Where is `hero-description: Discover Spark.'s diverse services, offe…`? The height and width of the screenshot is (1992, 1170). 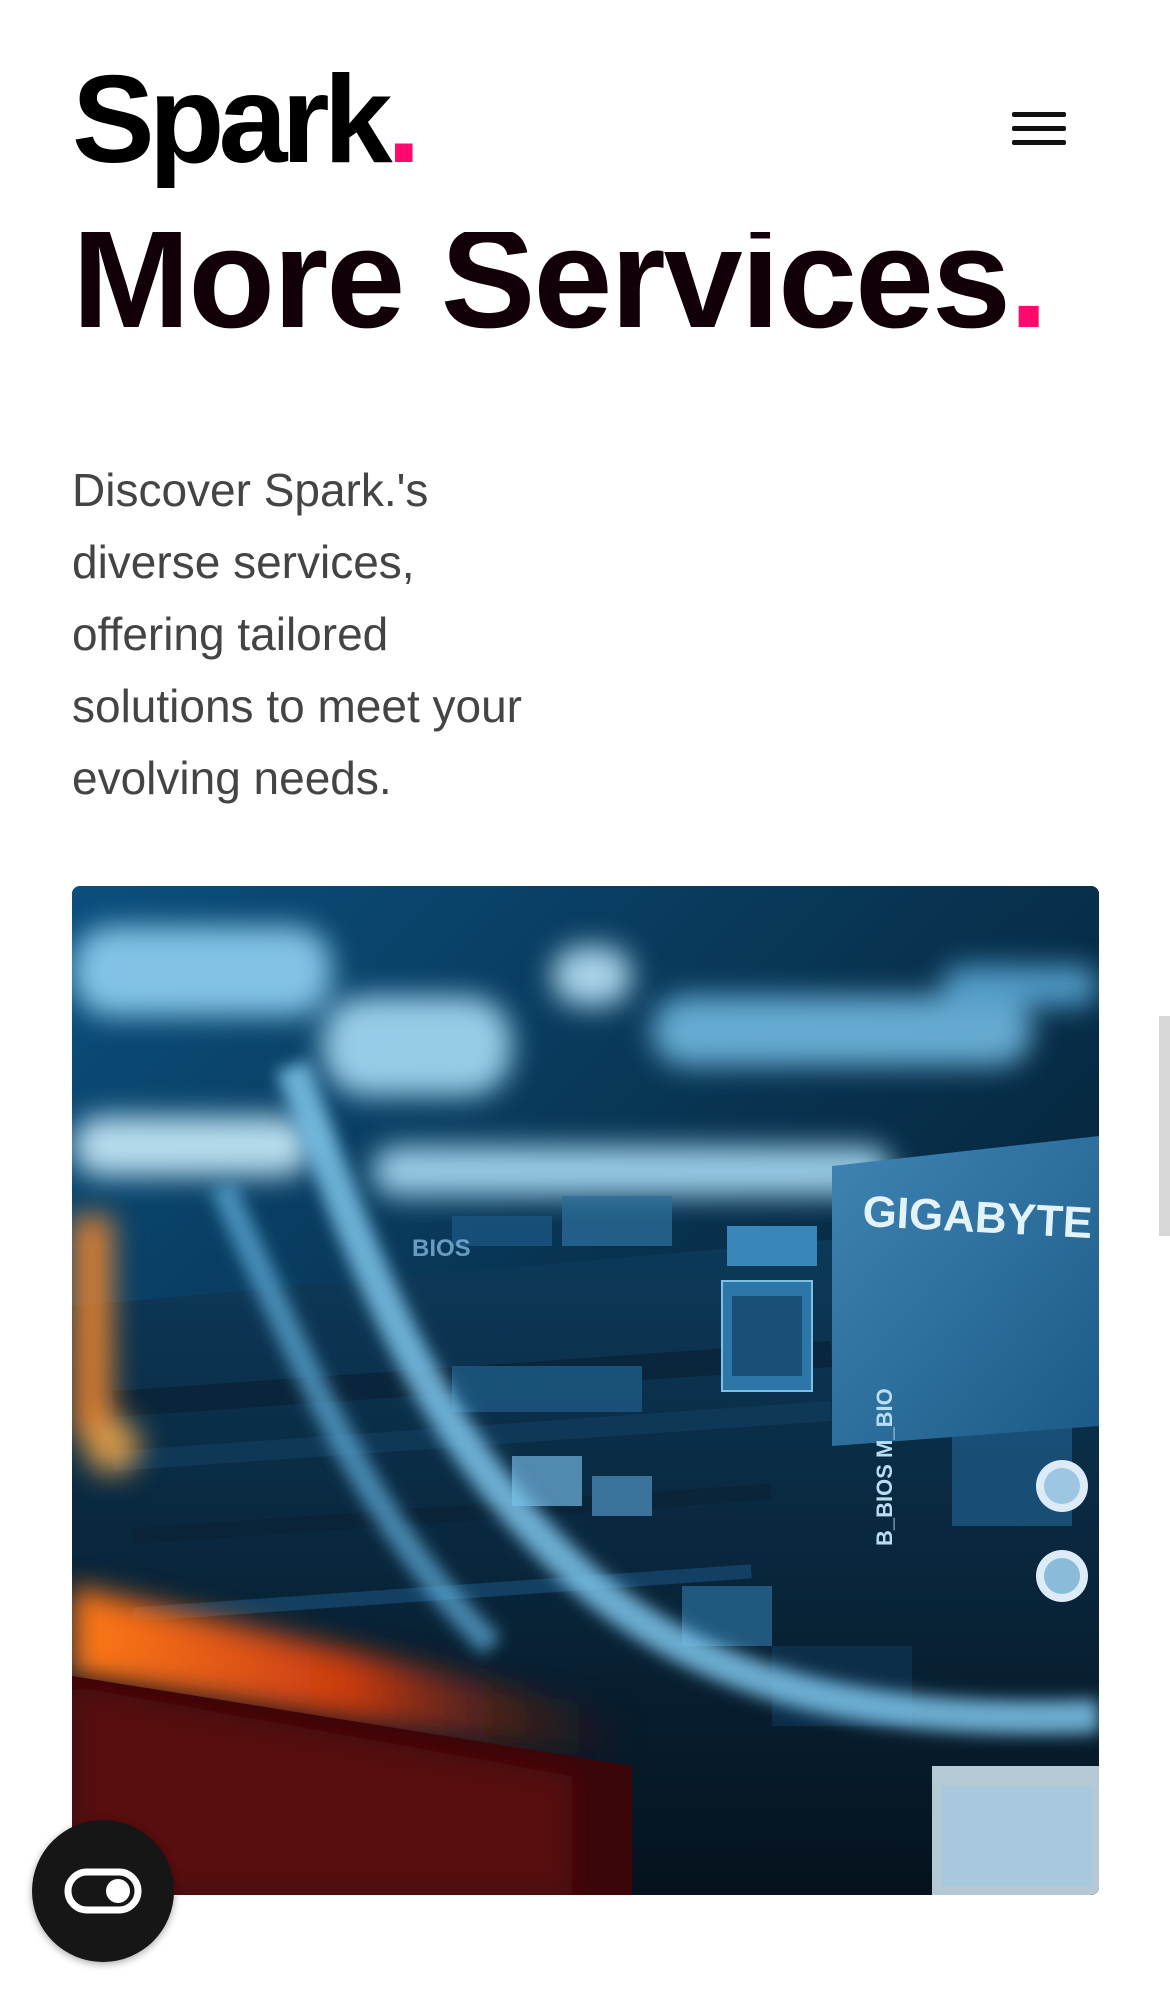 hero-description: Discover Spark.'s diverse services, offe… is located at coordinates (297, 634).